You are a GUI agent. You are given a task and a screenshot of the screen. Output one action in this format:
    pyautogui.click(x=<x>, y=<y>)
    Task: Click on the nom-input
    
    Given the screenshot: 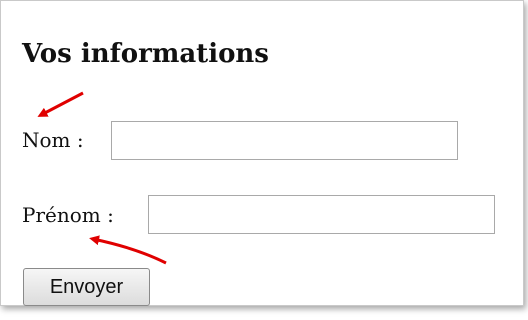 What is the action you would take?
    pyautogui.click(x=284, y=140)
    